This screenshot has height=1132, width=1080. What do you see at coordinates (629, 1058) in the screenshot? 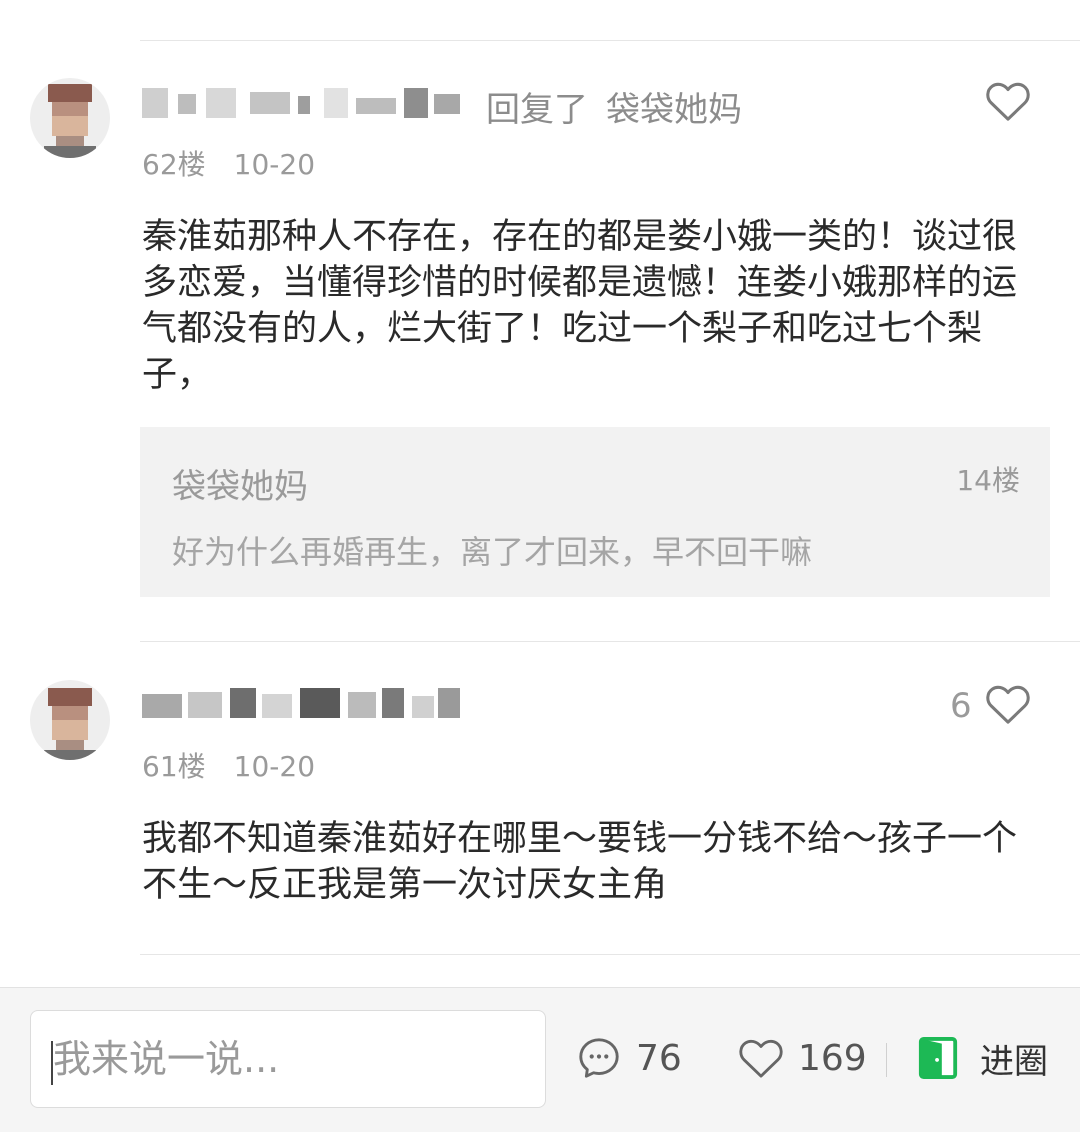
I see `comments-button: 76` at bounding box center [629, 1058].